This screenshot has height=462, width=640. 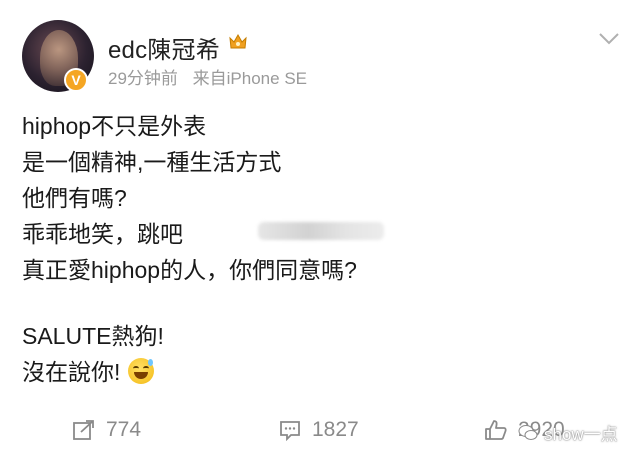 I want to click on like-icon, so click(x=496, y=430).